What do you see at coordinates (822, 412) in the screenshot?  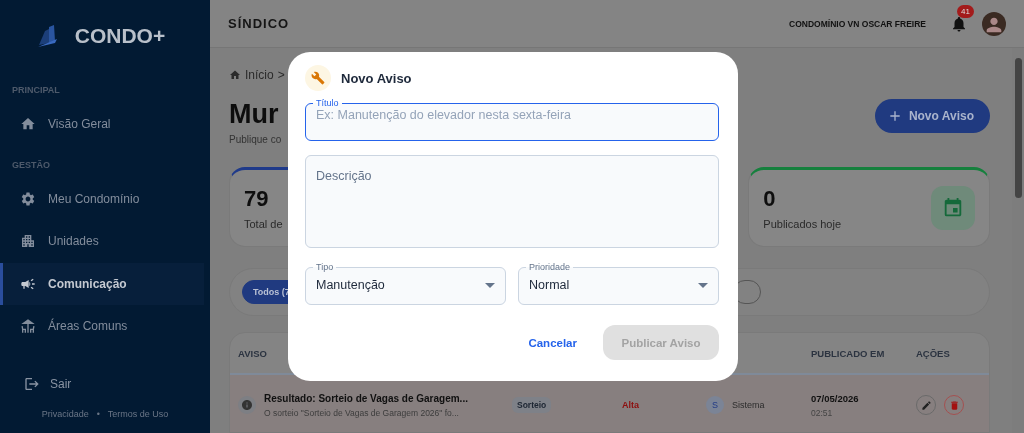 I see `publish-time: 02:51` at bounding box center [822, 412].